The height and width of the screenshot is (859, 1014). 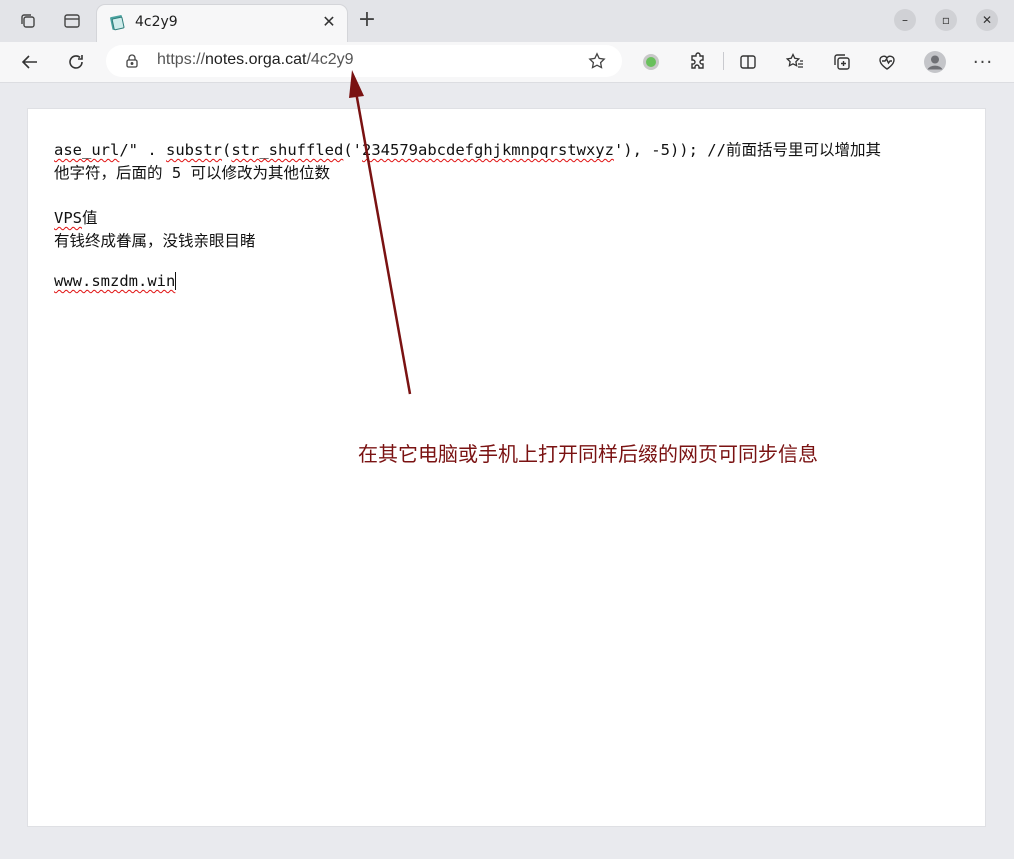 What do you see at coordinates (748, 62) in the screenshot?
I see `split-screen-icon` at bounding box center [748, 62].